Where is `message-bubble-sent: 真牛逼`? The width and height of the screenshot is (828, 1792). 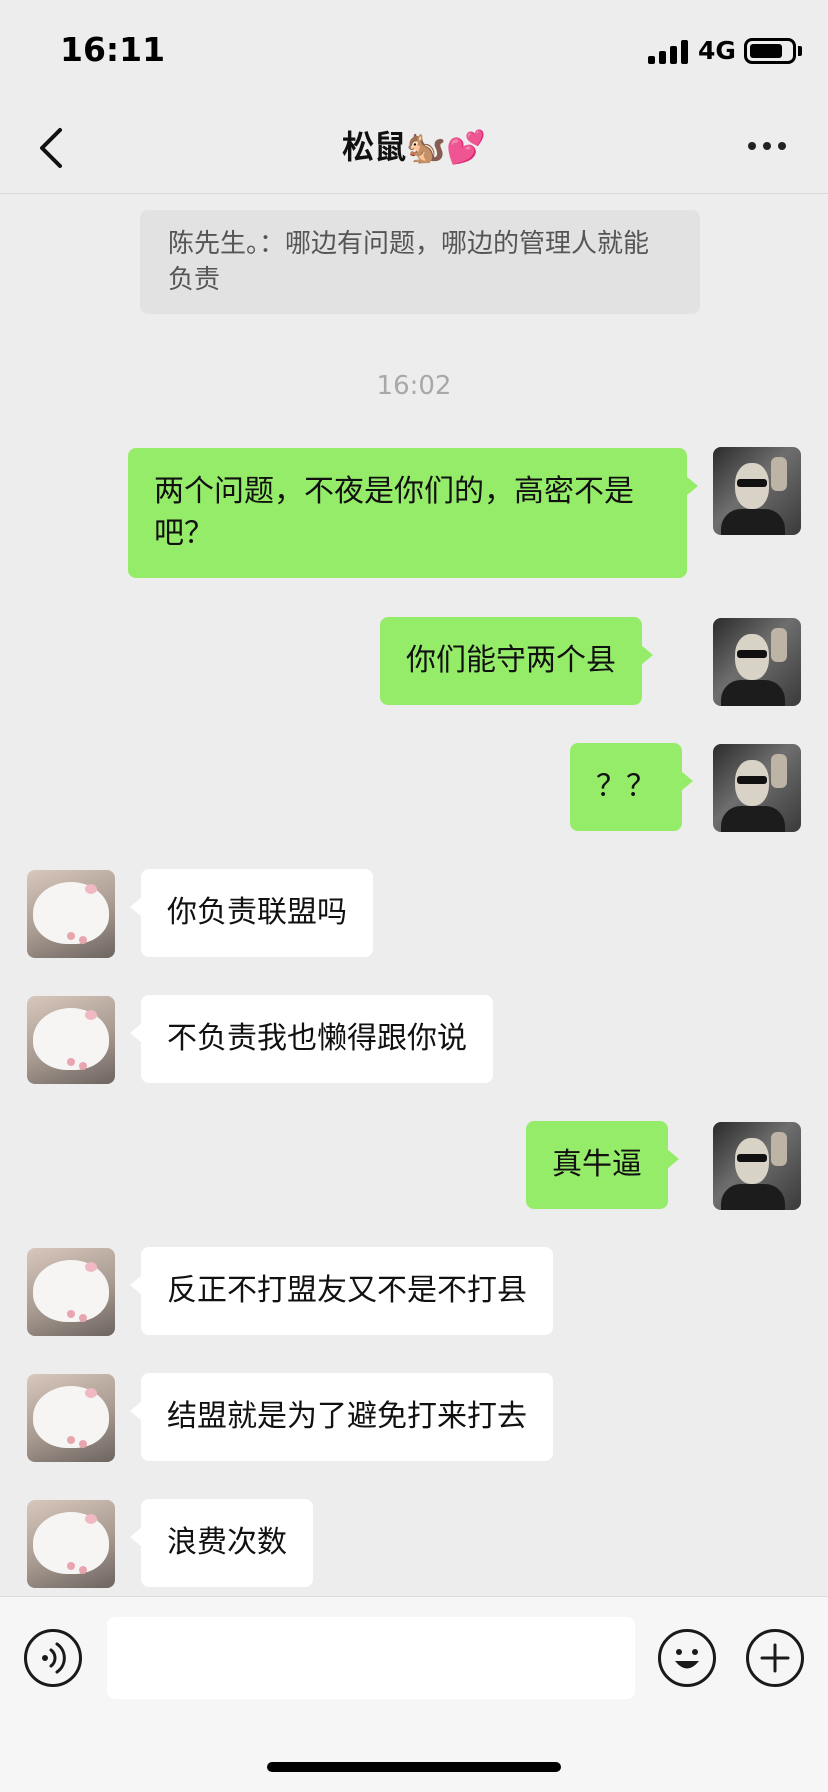 message-bubble-sent: 真牛逼 is located at coordinates (602, 1165).